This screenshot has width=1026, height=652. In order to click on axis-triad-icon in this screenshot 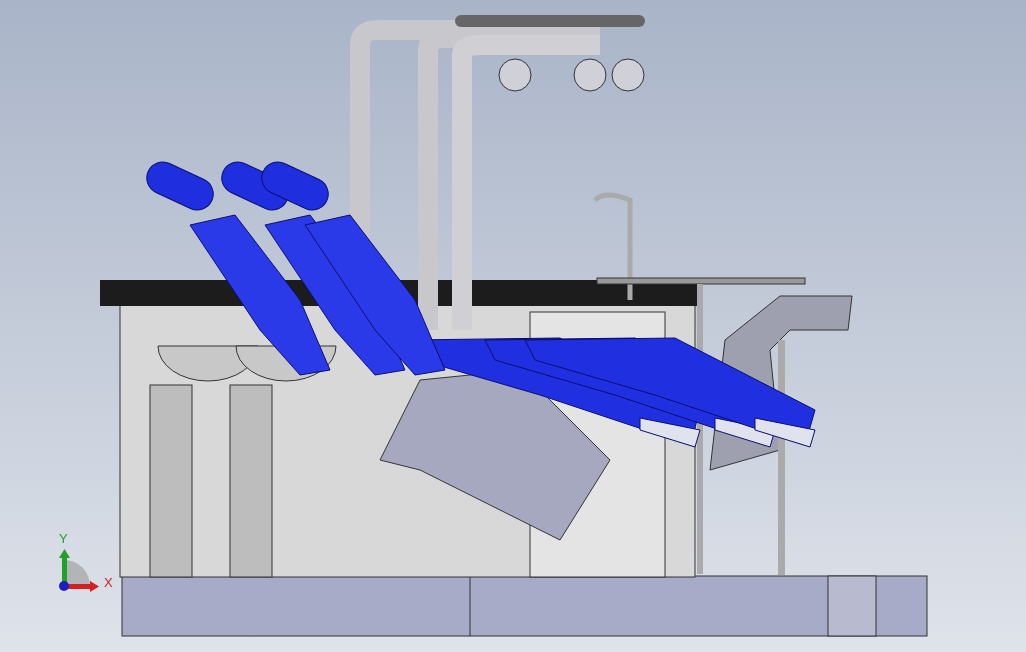, I will do `click(79, 569)`.